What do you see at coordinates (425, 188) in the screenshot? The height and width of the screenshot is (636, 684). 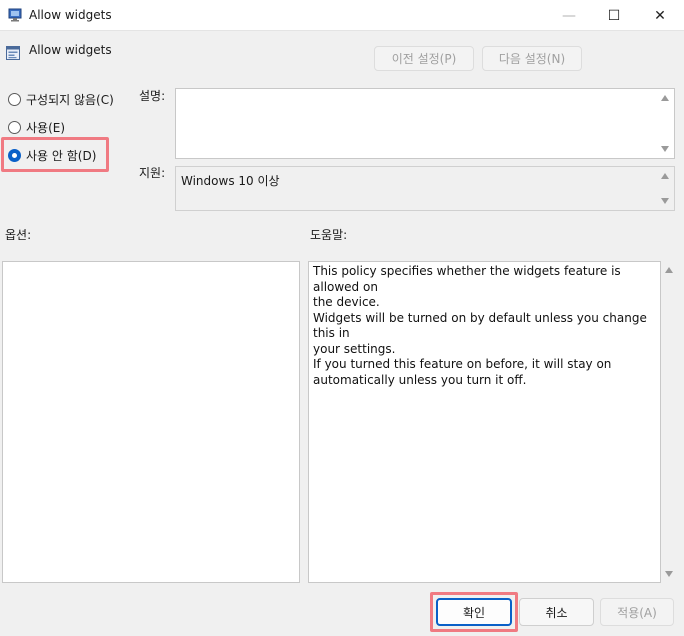 I see `supported-on-box: Windows 10 이상` at bounding box center [425, 188].